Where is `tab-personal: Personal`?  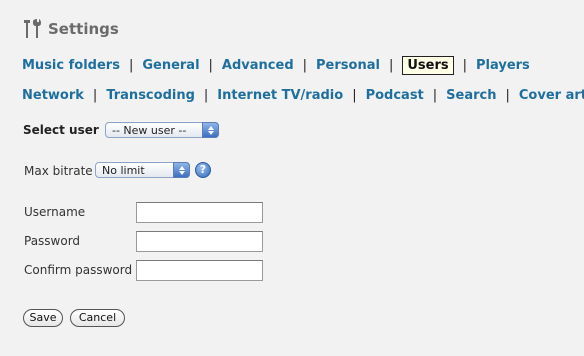
tab-personal: Personal is located at coordinates (348, 65).